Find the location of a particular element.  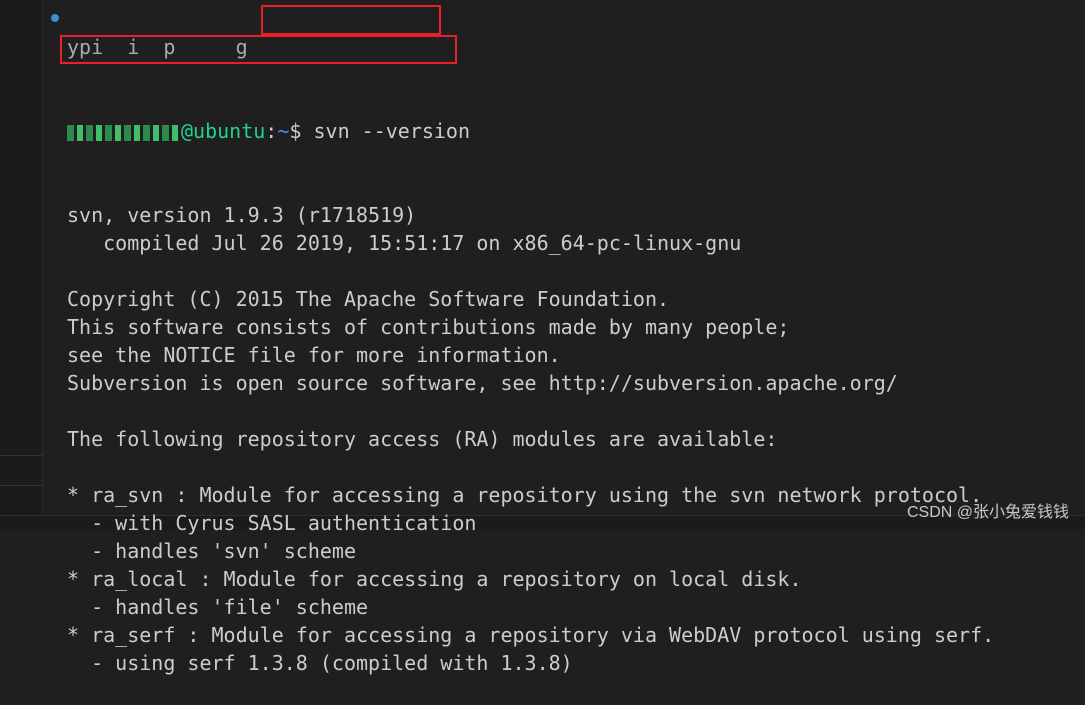

output-line: svn, version 1.9.3 (r1718519) is located at coordinates (242, 215).